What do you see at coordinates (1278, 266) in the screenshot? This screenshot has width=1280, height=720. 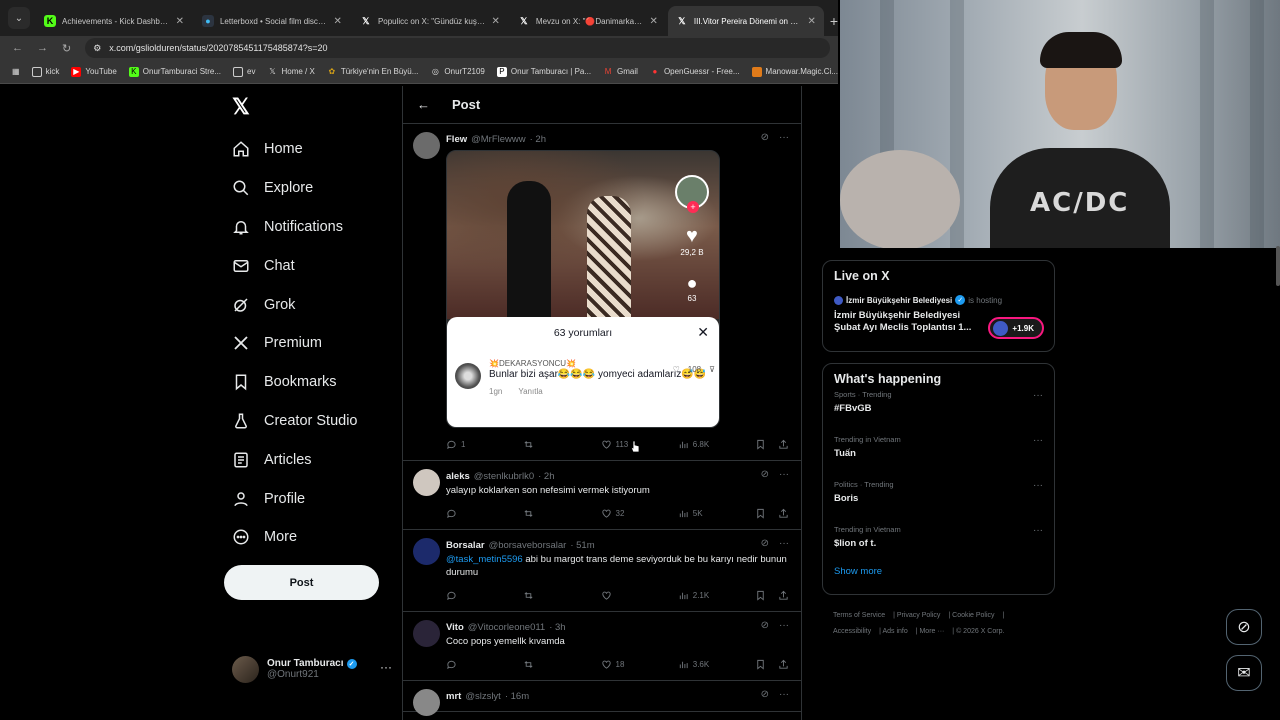 I see `page-scrollbar` at bounding box center [1278, 266].